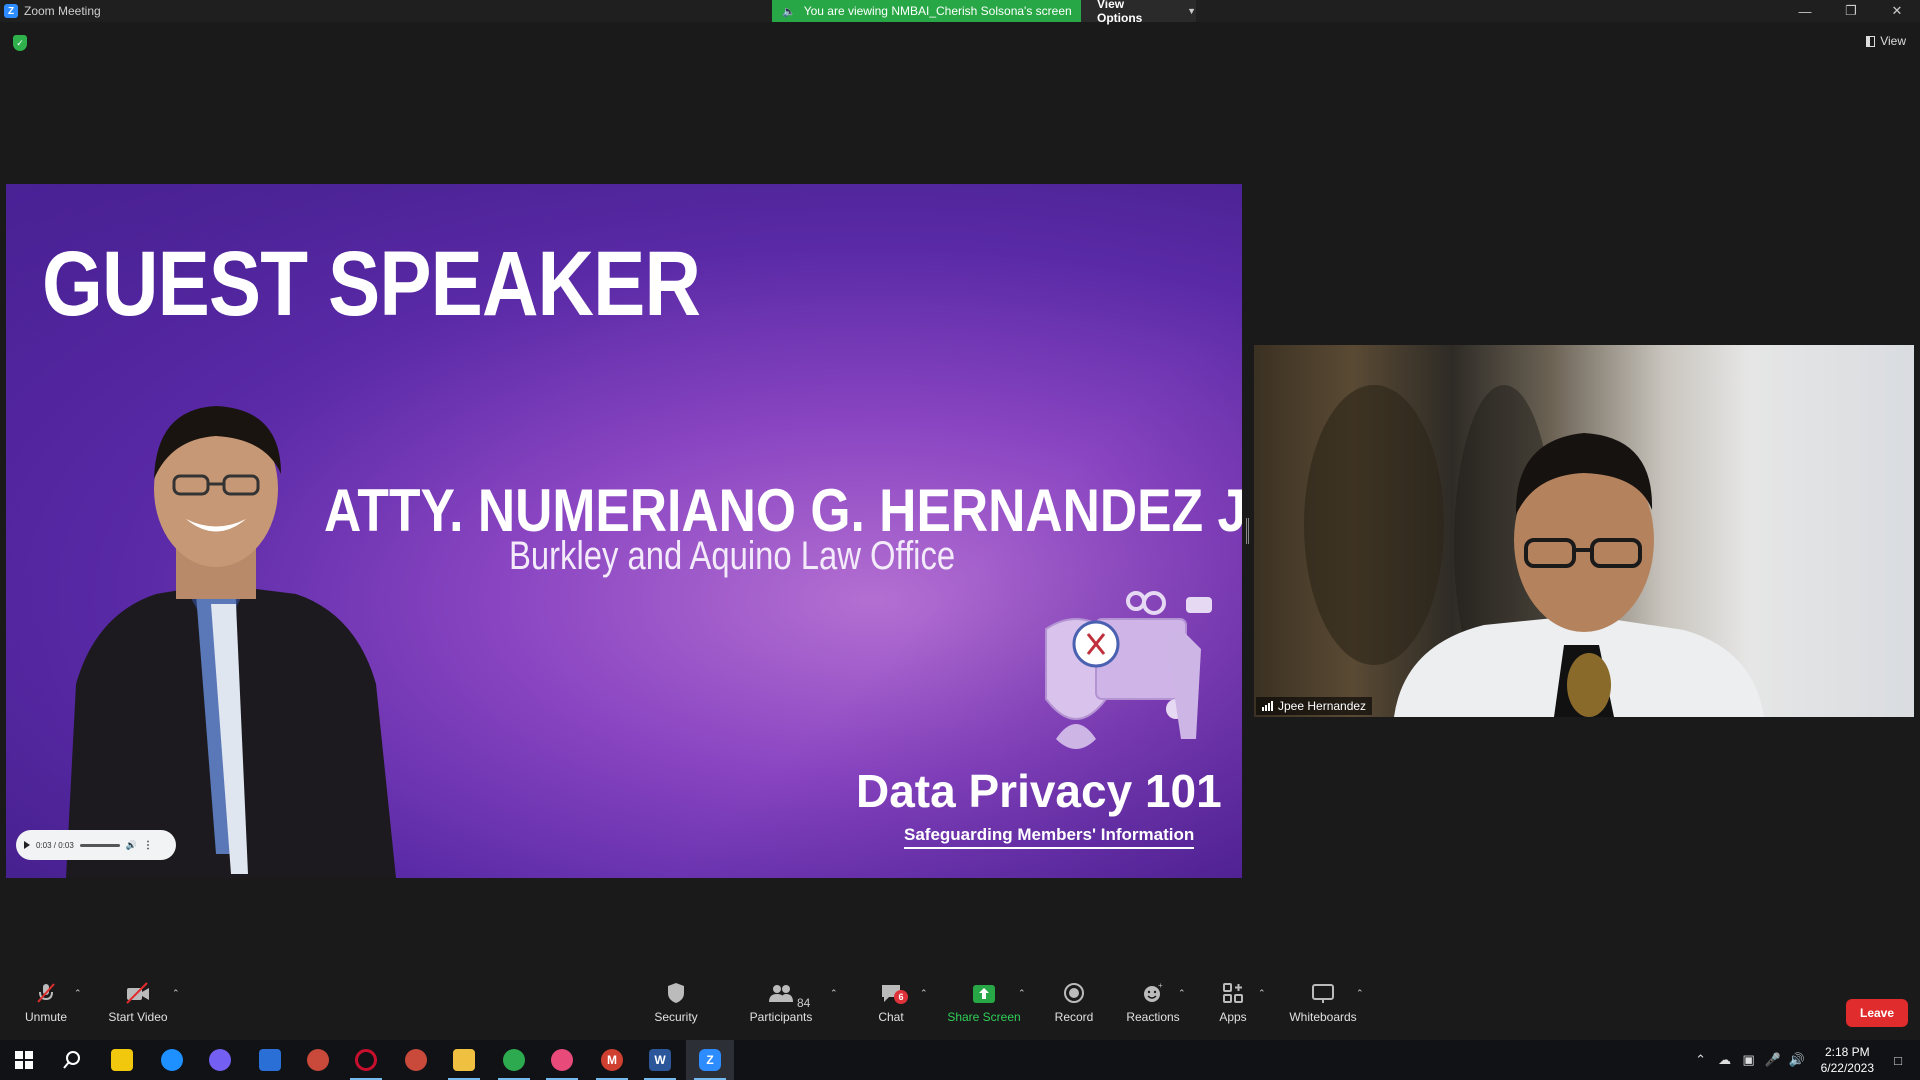  What do you see at coordinates (27, 845) in the screenshot?
I see `play-icon` at bounding box center [27, 845].